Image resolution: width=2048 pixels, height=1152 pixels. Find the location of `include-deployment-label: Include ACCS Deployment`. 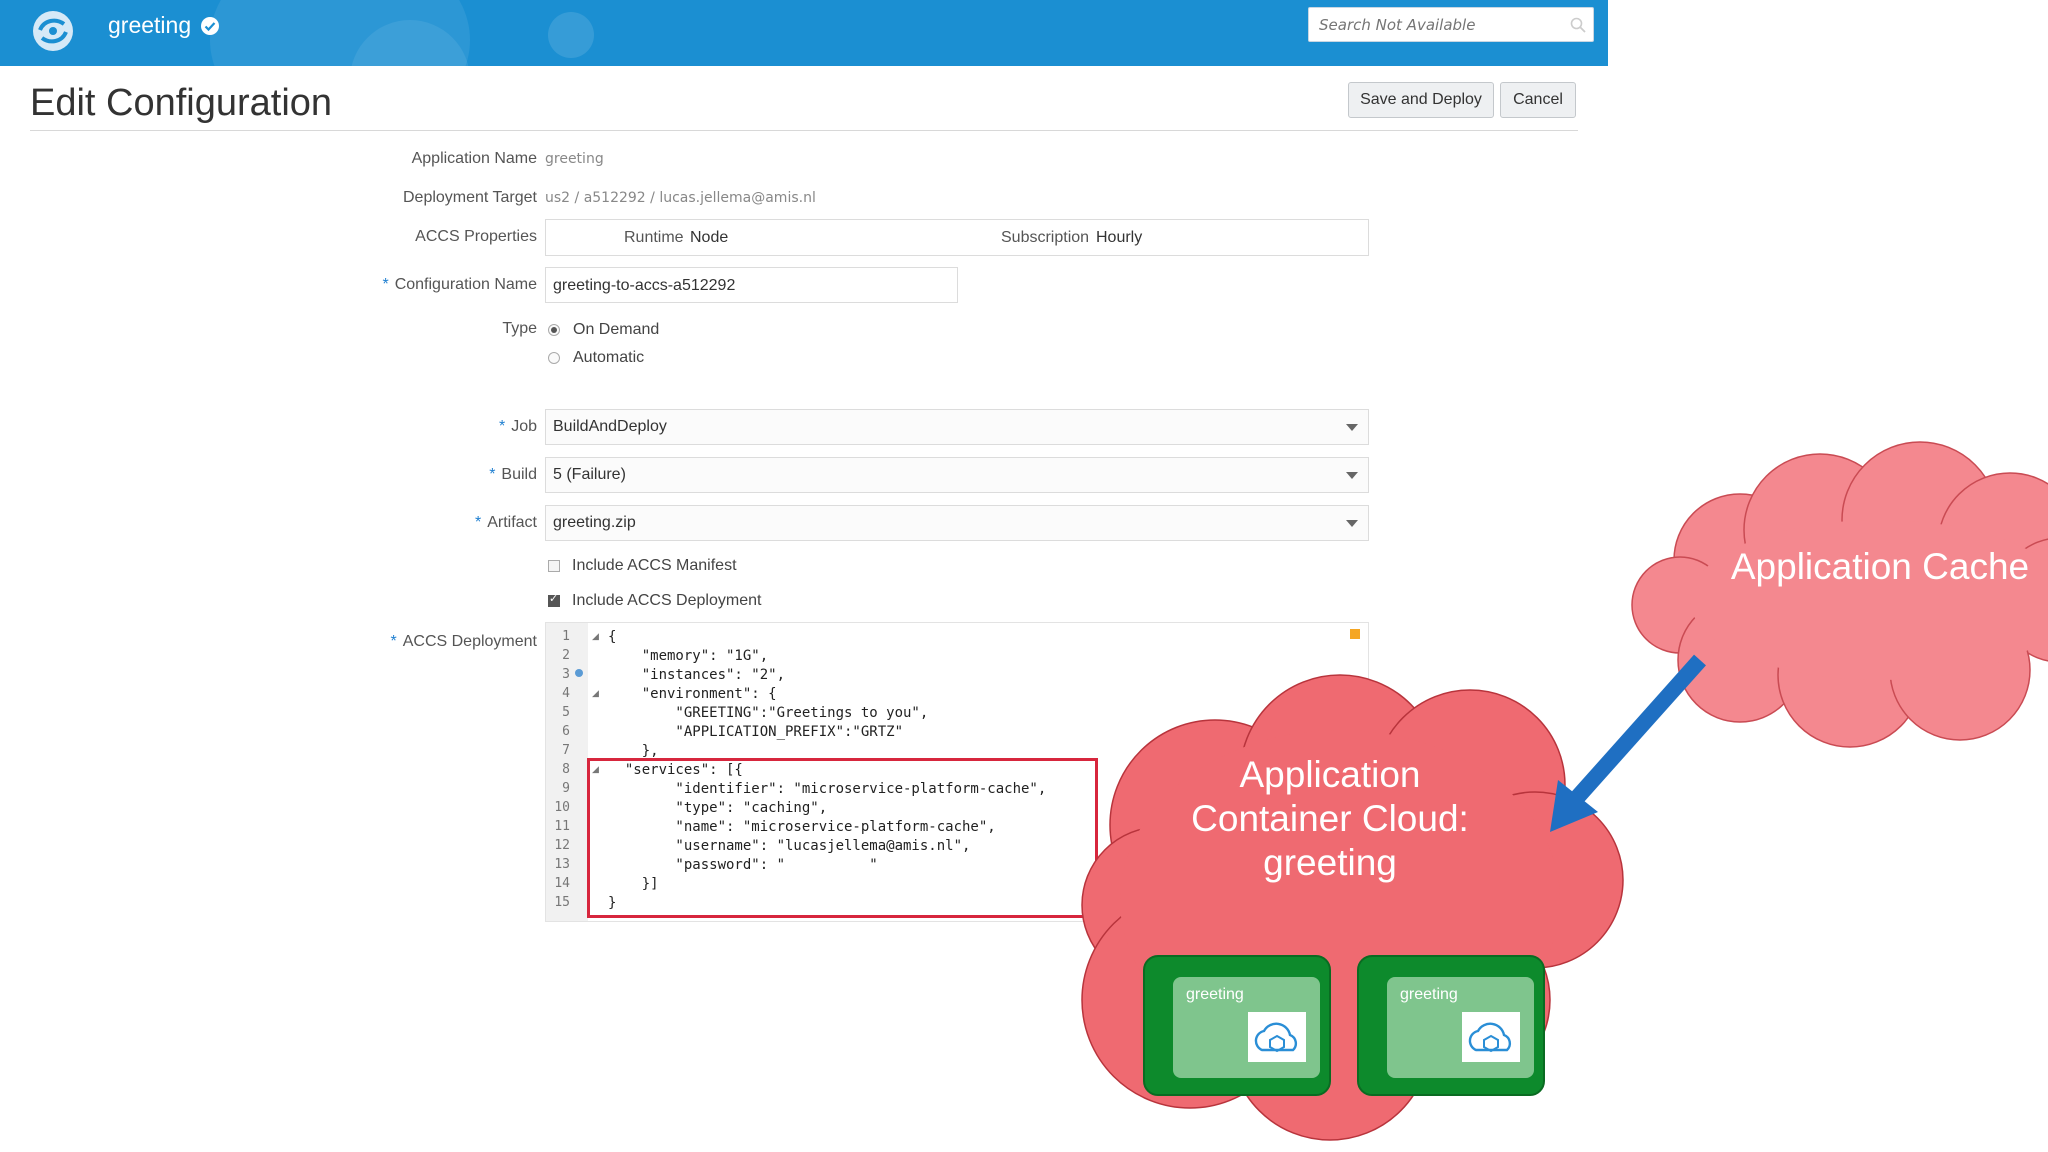

include-deployment-label: Include ACCS Deployment is located at coordinates (667, 600).